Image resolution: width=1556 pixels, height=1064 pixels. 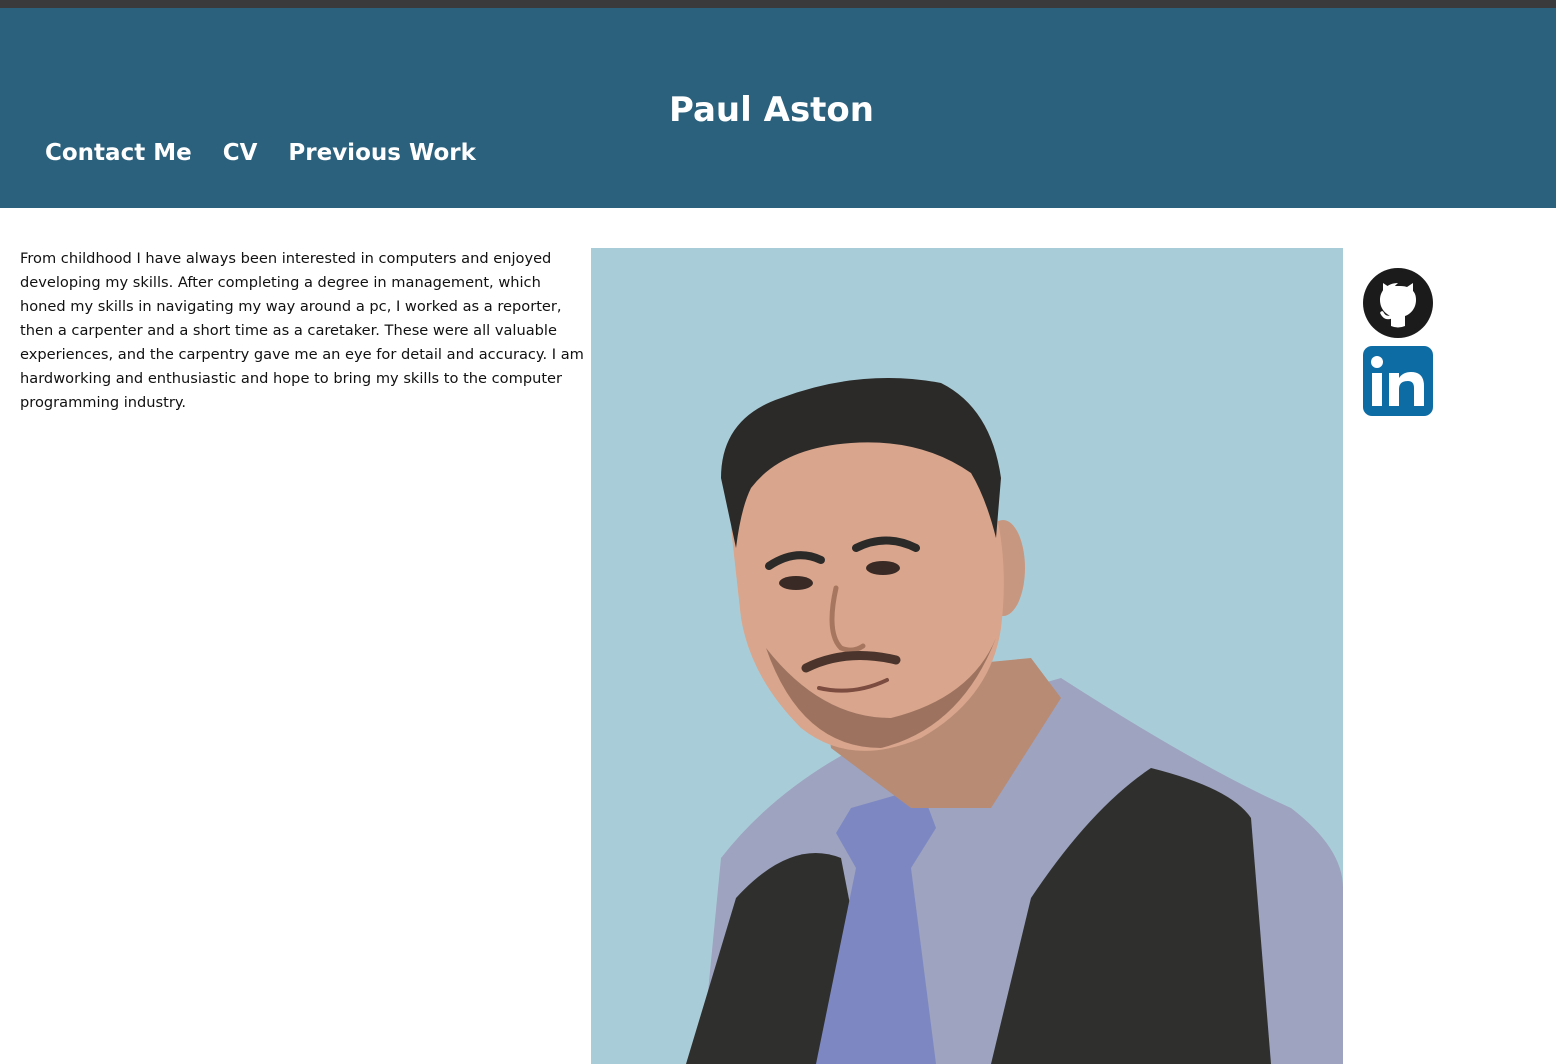 I want to click on github-link, so click(x=1398, y=303).